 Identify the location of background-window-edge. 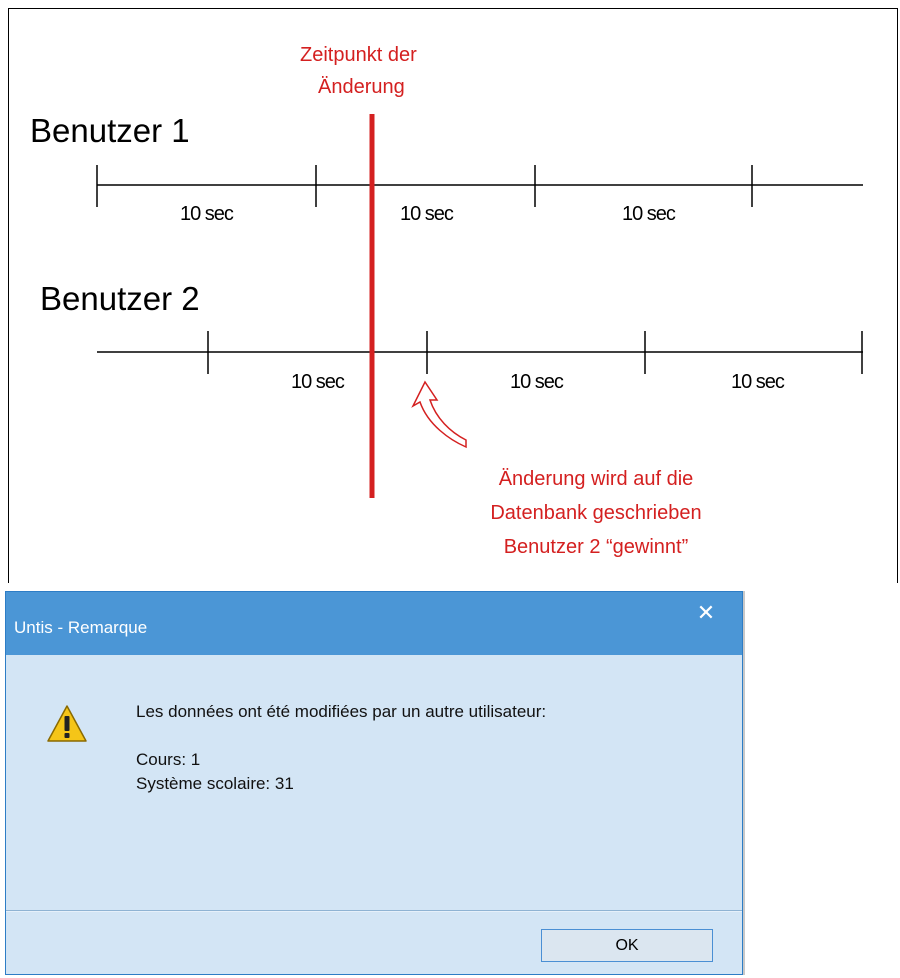
(744, 783).